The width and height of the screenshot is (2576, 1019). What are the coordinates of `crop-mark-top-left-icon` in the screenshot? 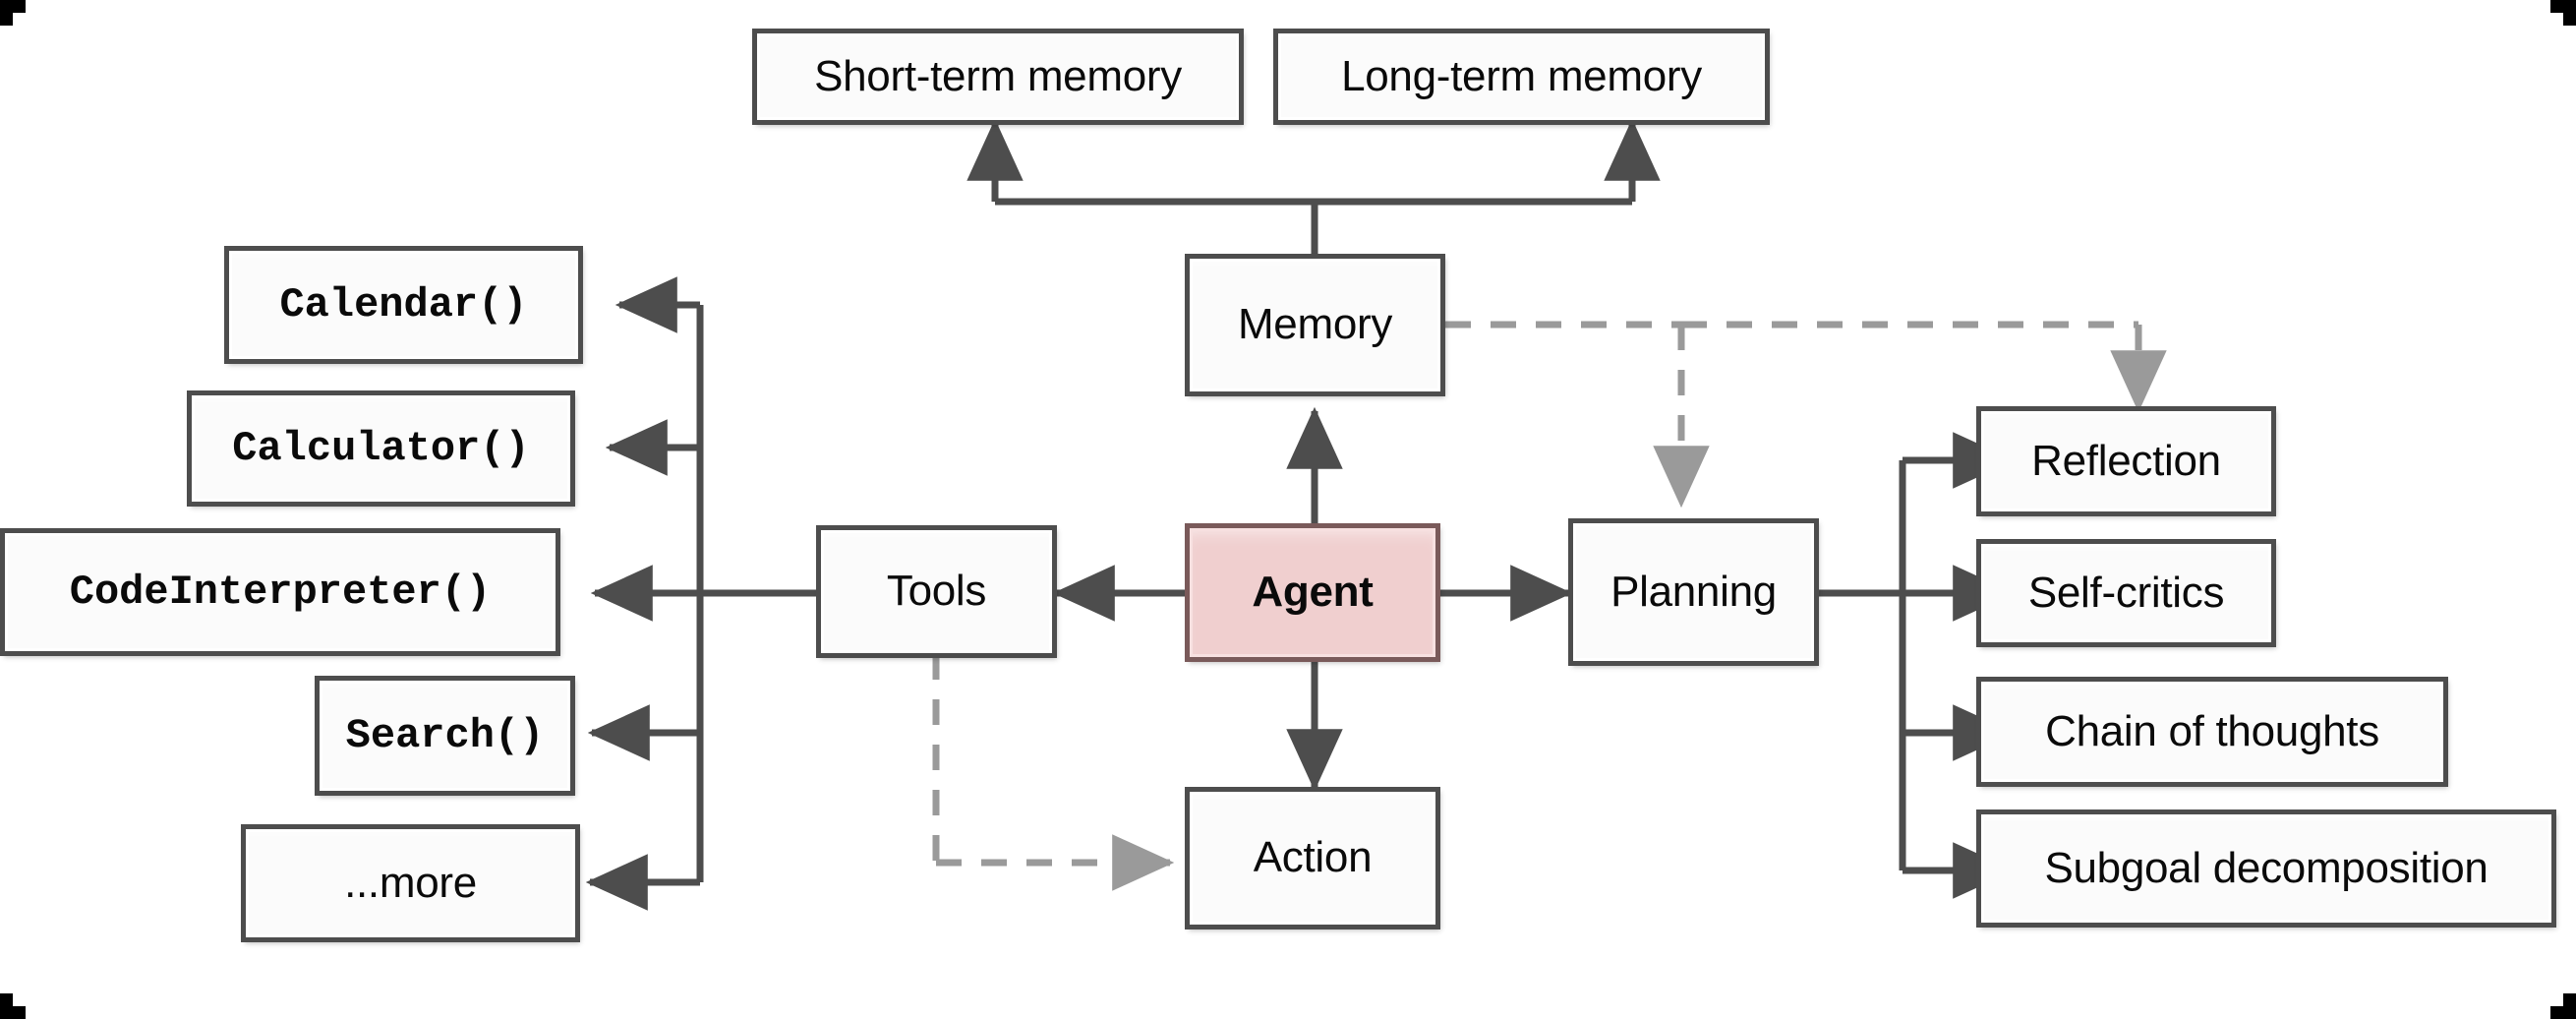 It's located at (13, 13).